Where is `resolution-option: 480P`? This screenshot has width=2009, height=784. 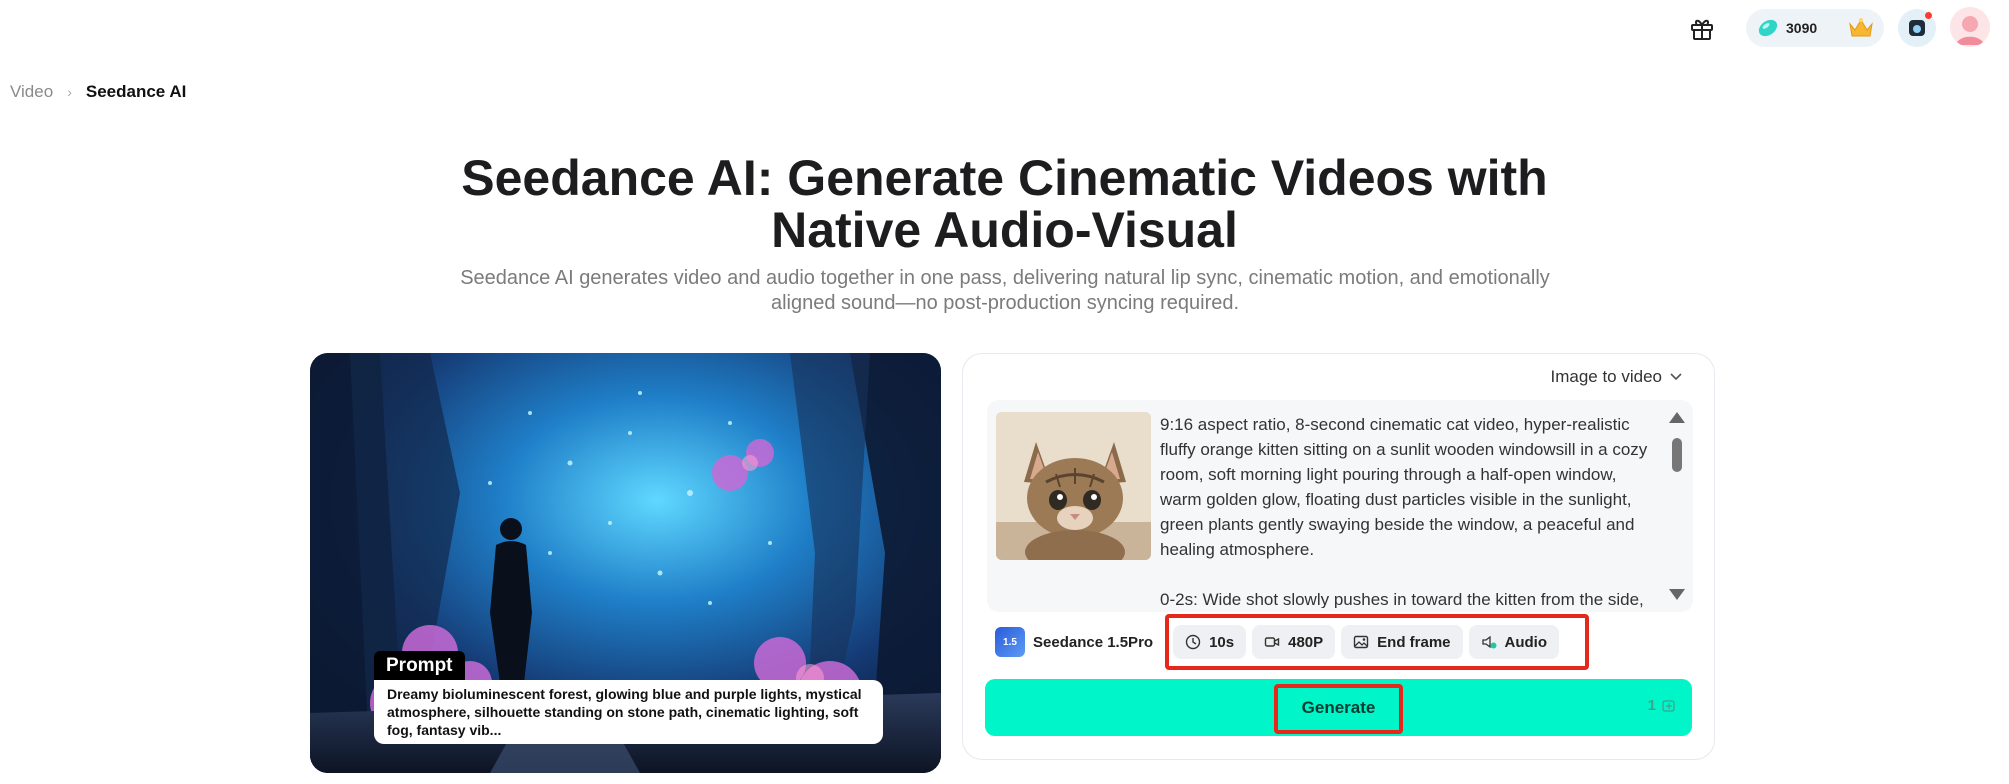 resolution-option: 480P is located at coordinates (1294, 642).